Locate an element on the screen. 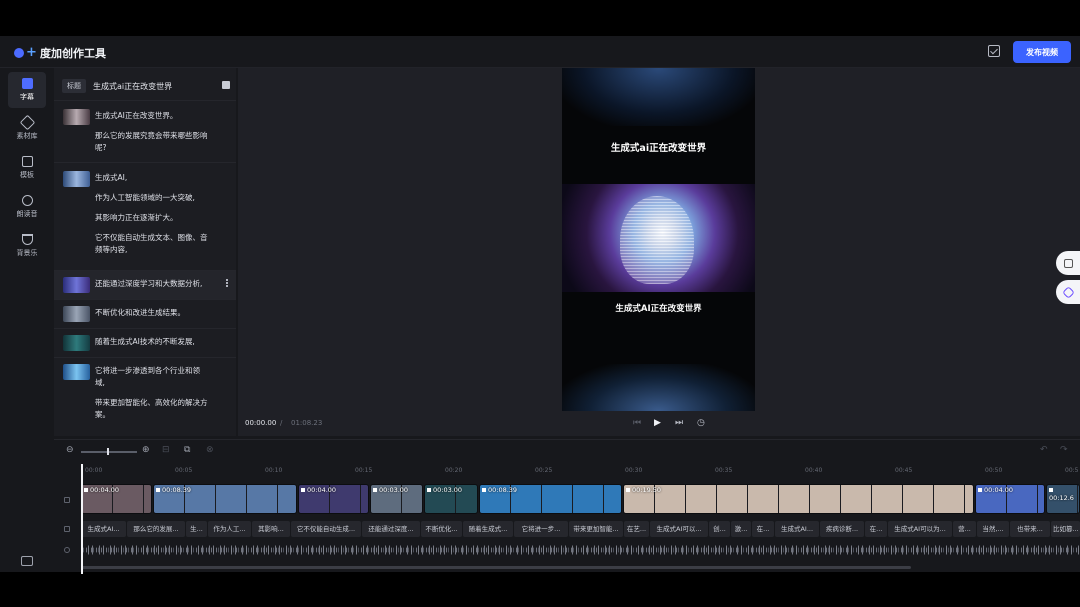 Image resolution: width=1080 pixels, height=607 pixels. video-title: 生成式ai正在改变世界 is located at coordinates (658, 147).